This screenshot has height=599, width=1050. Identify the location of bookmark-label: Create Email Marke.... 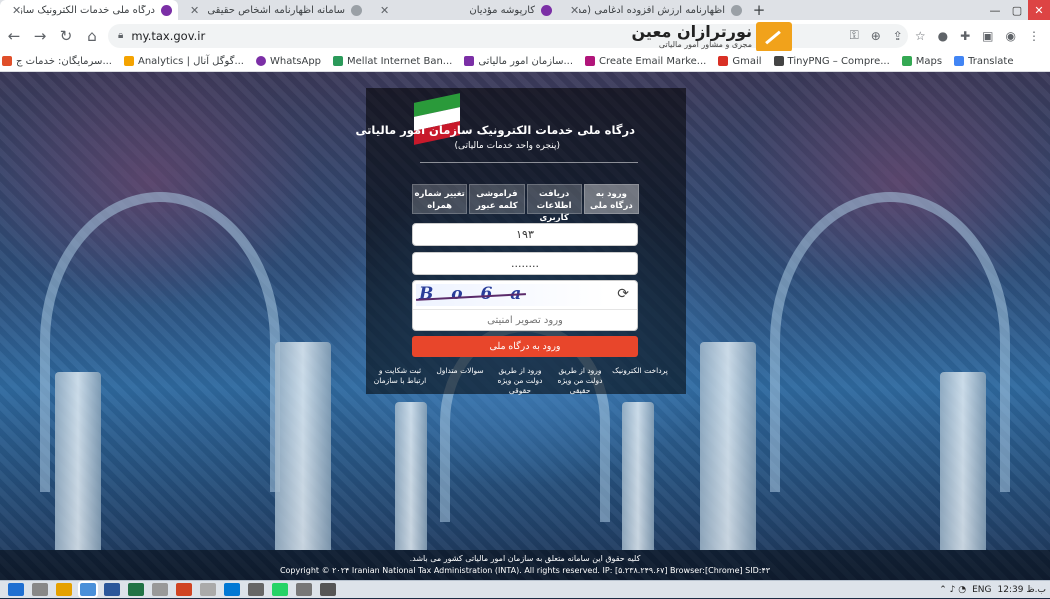
(653, 61).